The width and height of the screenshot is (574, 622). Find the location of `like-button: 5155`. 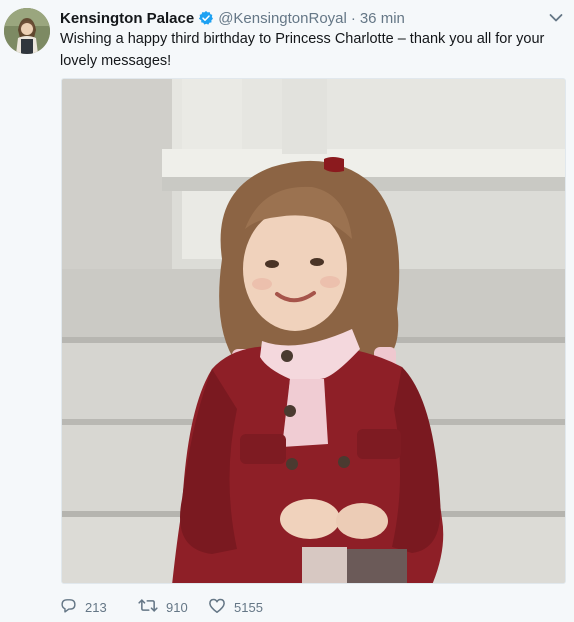

like-button: 5155 is located at coordinates (235, 607).